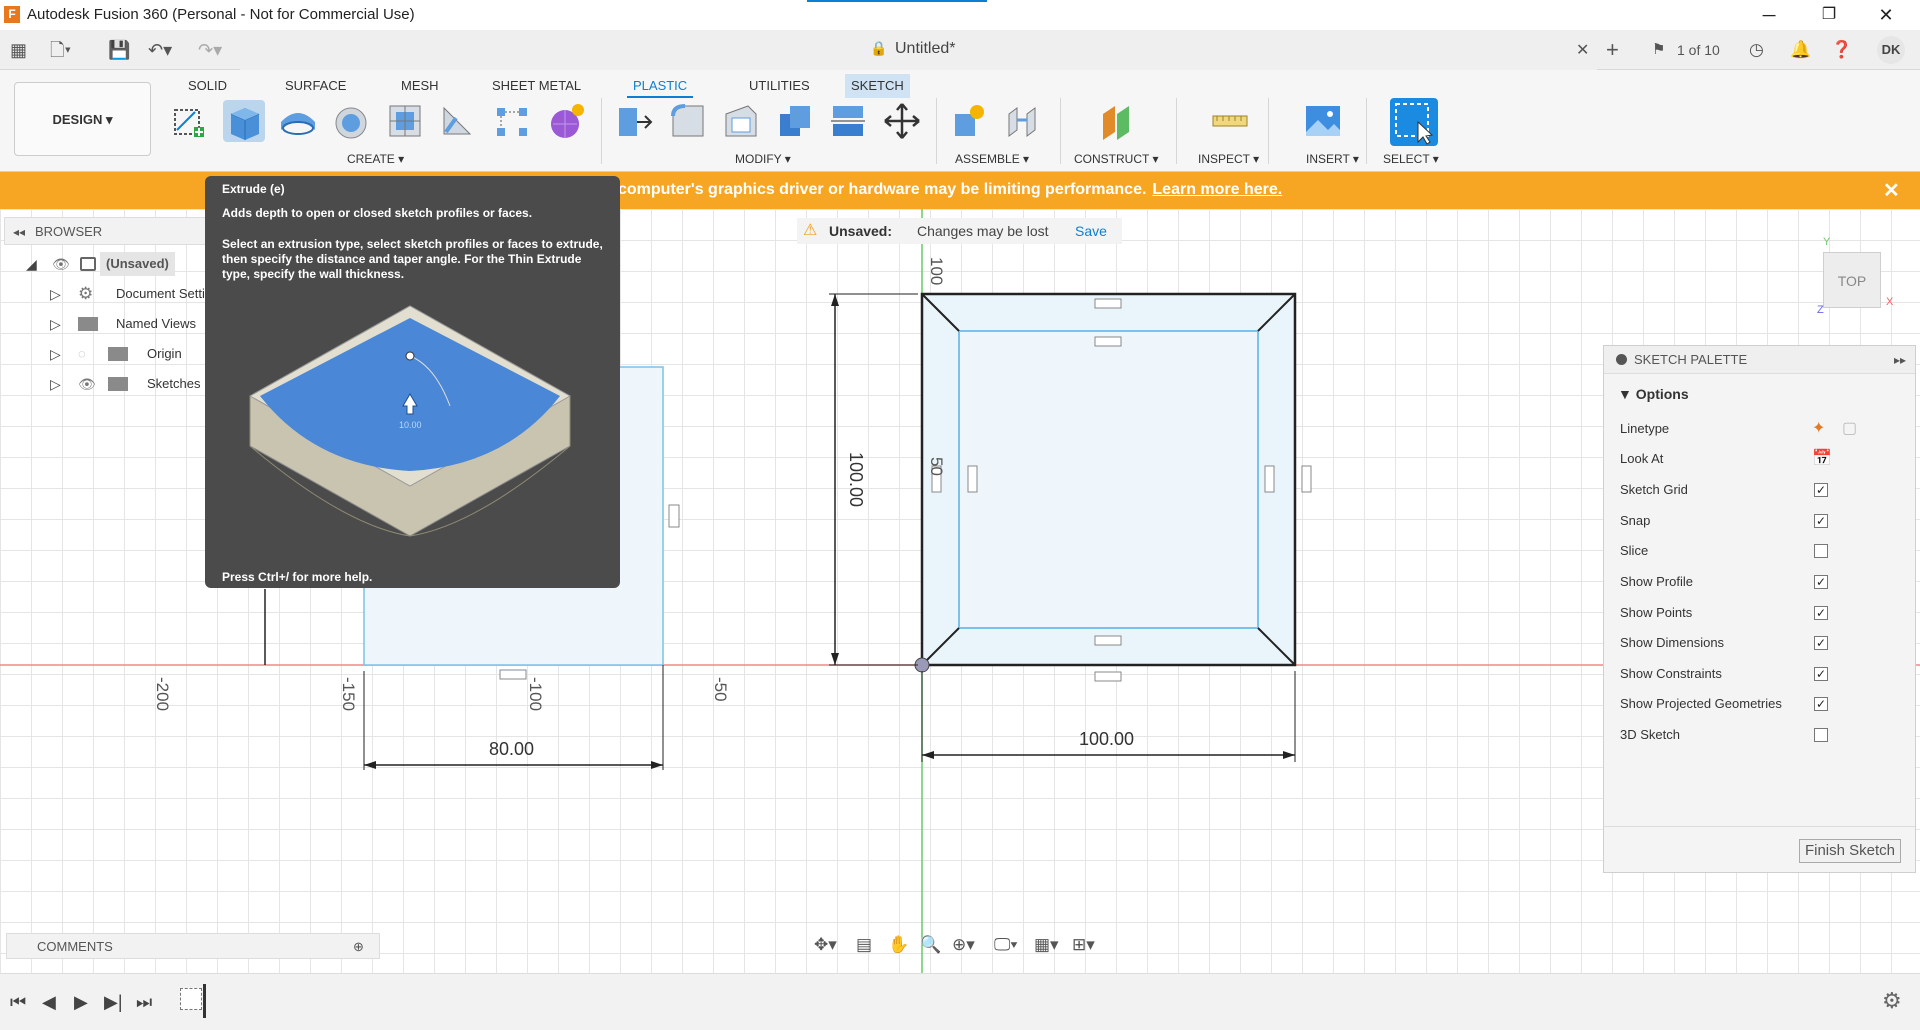  What do you see at coordinates (1769, 15) in the screenshot?
I see `minimize-button: ─` at bounding box center [1769, 15].